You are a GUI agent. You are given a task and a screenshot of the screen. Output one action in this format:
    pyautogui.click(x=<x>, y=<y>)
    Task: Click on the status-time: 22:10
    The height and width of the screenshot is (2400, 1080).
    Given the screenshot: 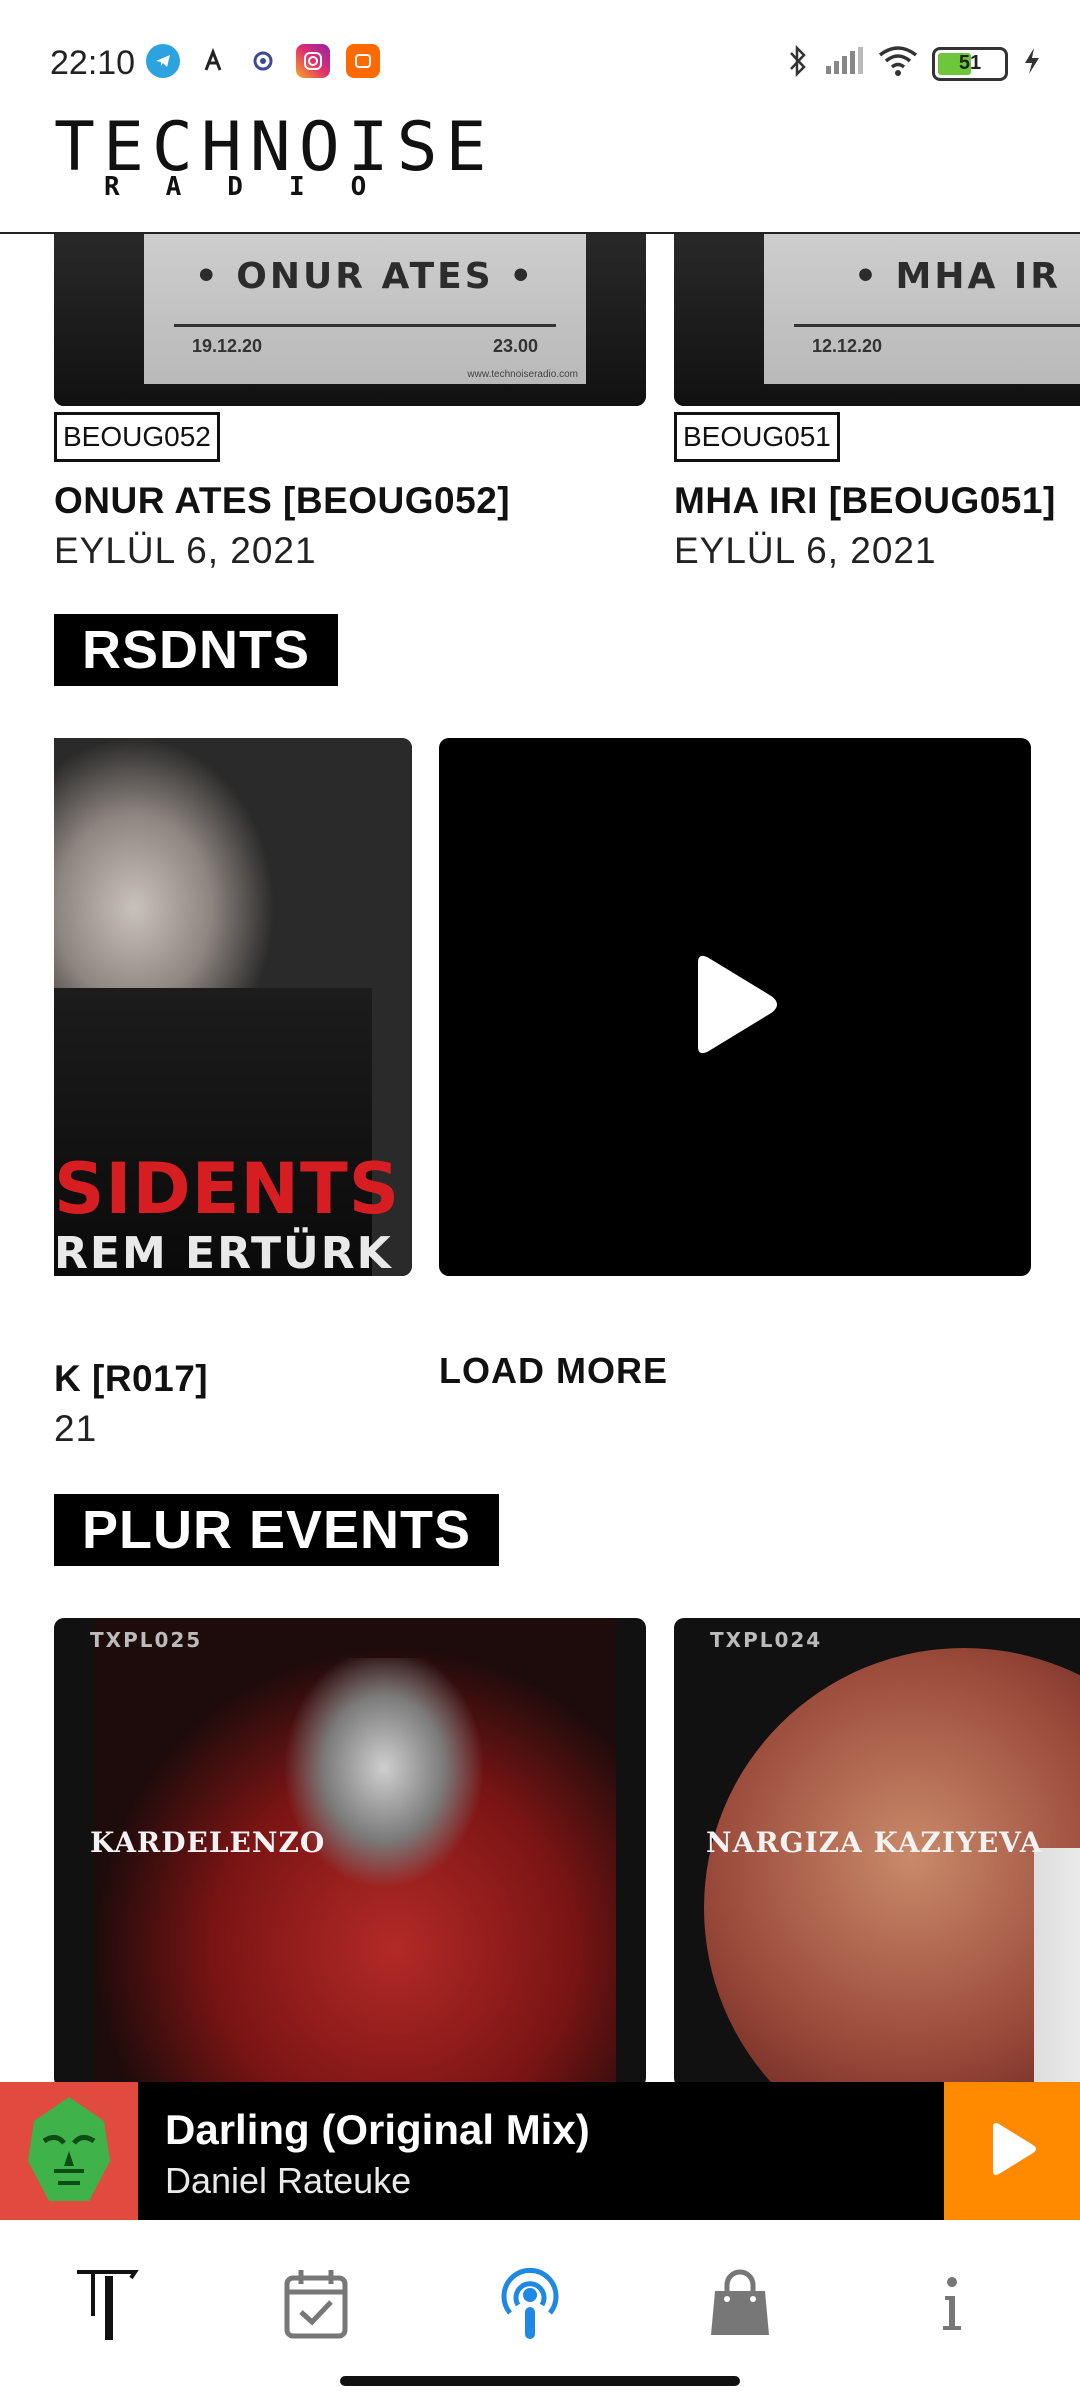 What is the action you would take?
    pyautogui.click(x=93, y=63)
    